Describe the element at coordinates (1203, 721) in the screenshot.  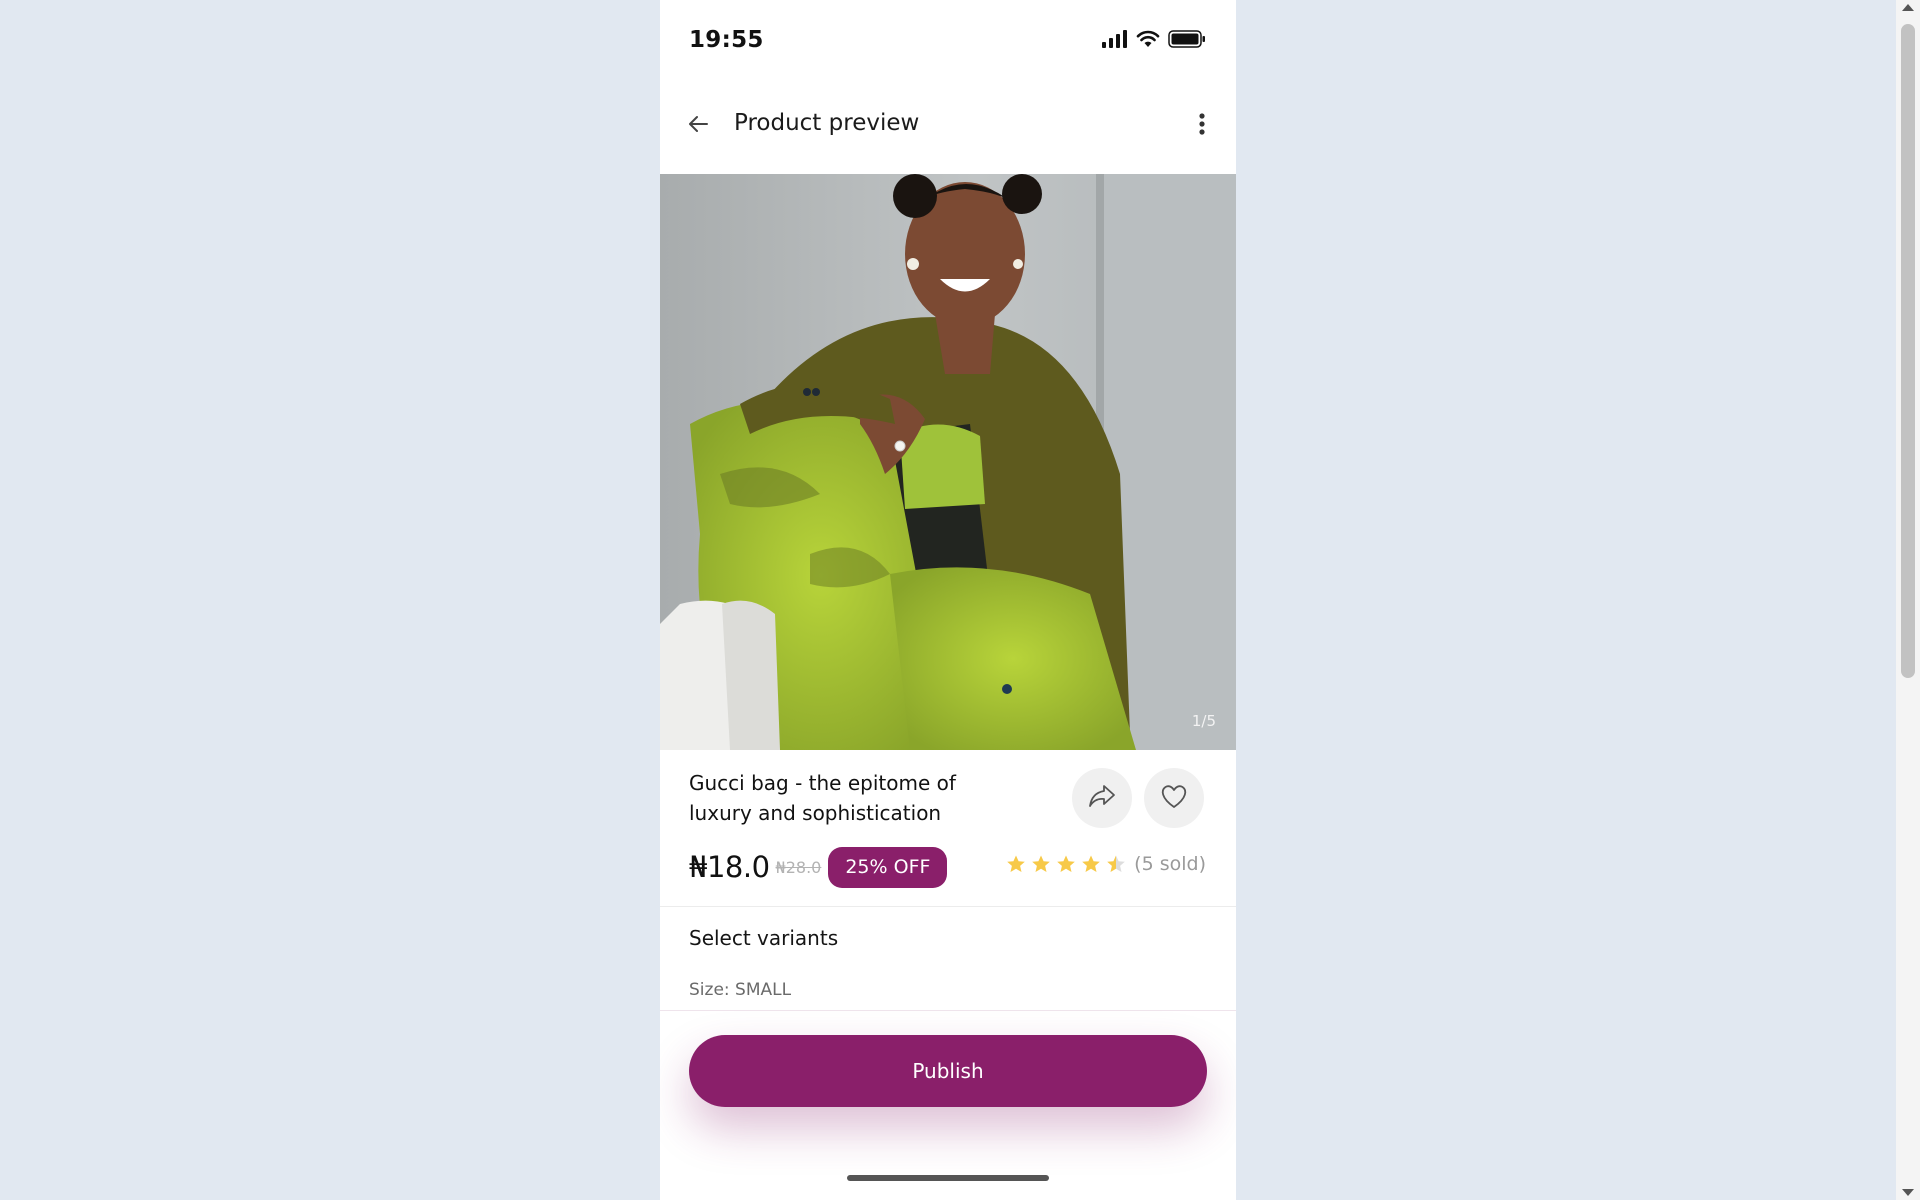
I see `image-counter: 1/5` at that location.